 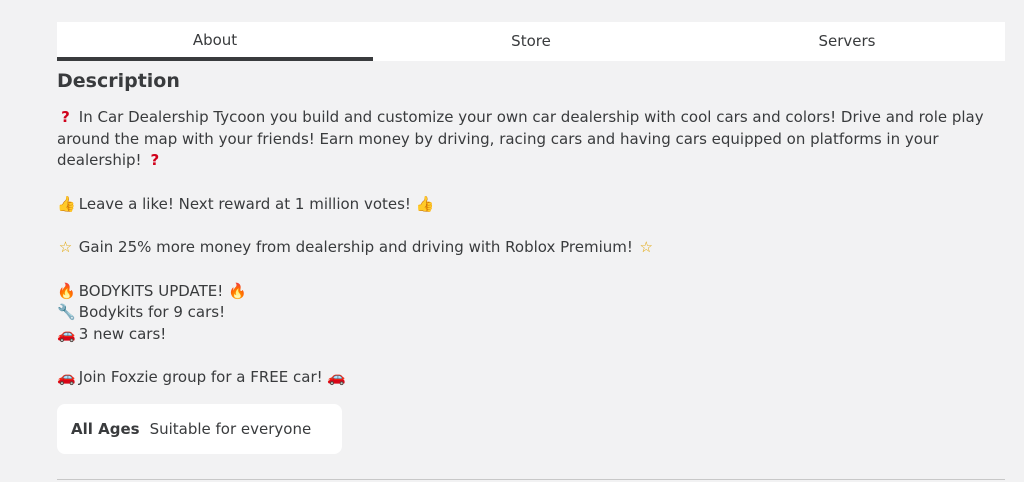 I want to click on age-rating-badge: All Ages Suitable for everyone, so click(x=199, y=429).